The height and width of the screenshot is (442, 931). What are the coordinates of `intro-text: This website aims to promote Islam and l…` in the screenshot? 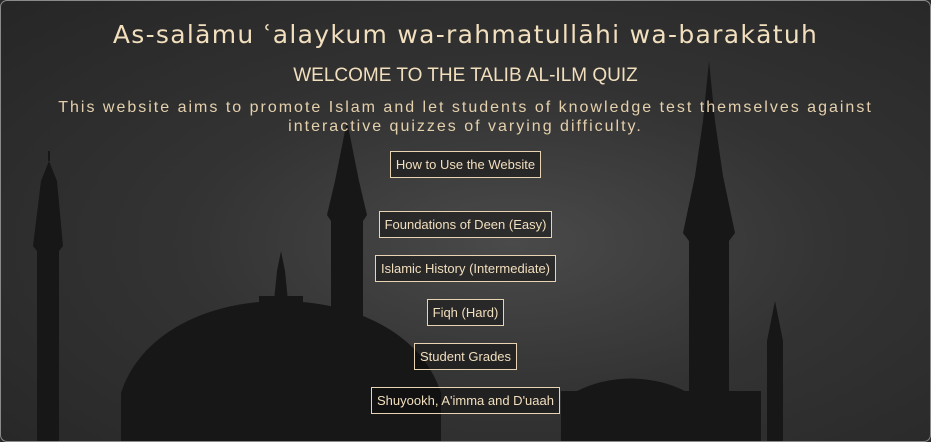 It's located at (465, 117).